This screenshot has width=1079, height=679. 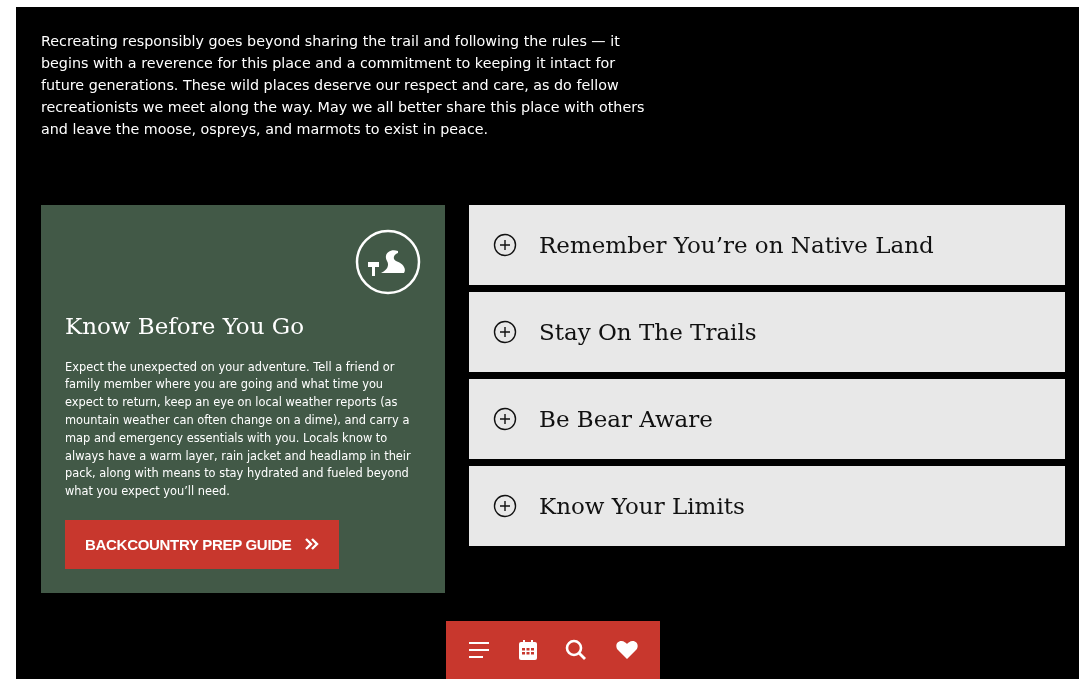 I want to click on accordion-header: Be Bear Aware, so click(x=767, y=418).